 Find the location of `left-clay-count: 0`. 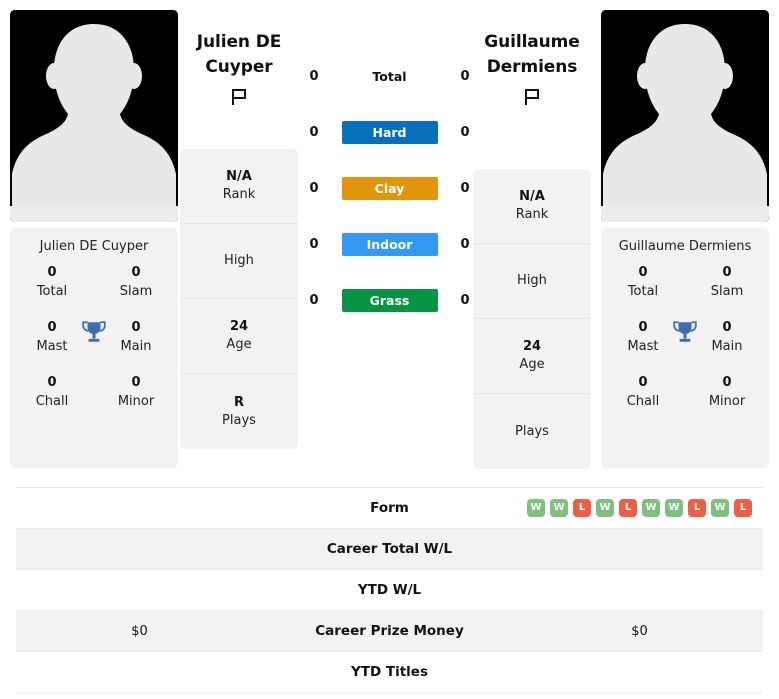

left-clay-count: 0 is located at coordinates (314, 188).